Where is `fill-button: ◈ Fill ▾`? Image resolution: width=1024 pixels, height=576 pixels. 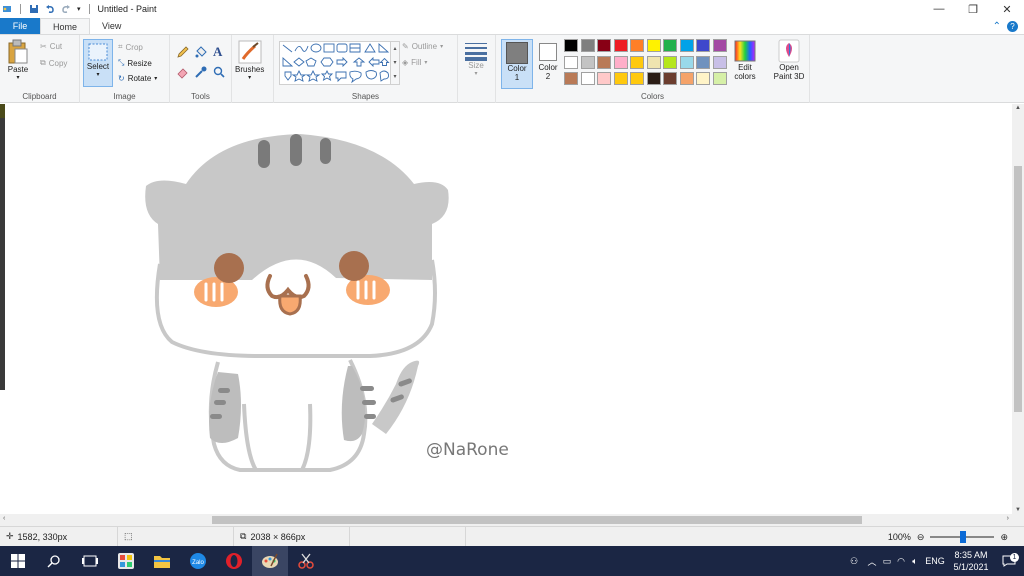 fill-button: ◈ Fill ▾ is located at coordinates (414, 62).